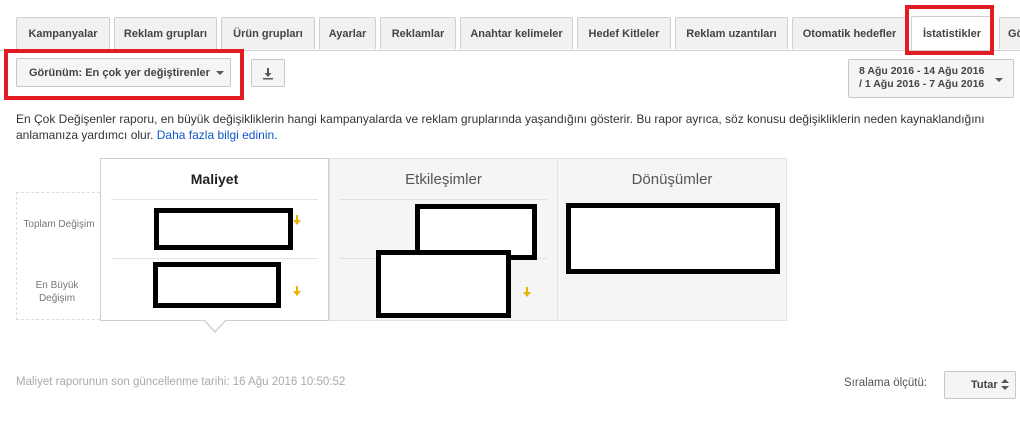  Describe the element at coordinates (214, 179) in the screenshot. I see `column-title: Maliyet` at that location.